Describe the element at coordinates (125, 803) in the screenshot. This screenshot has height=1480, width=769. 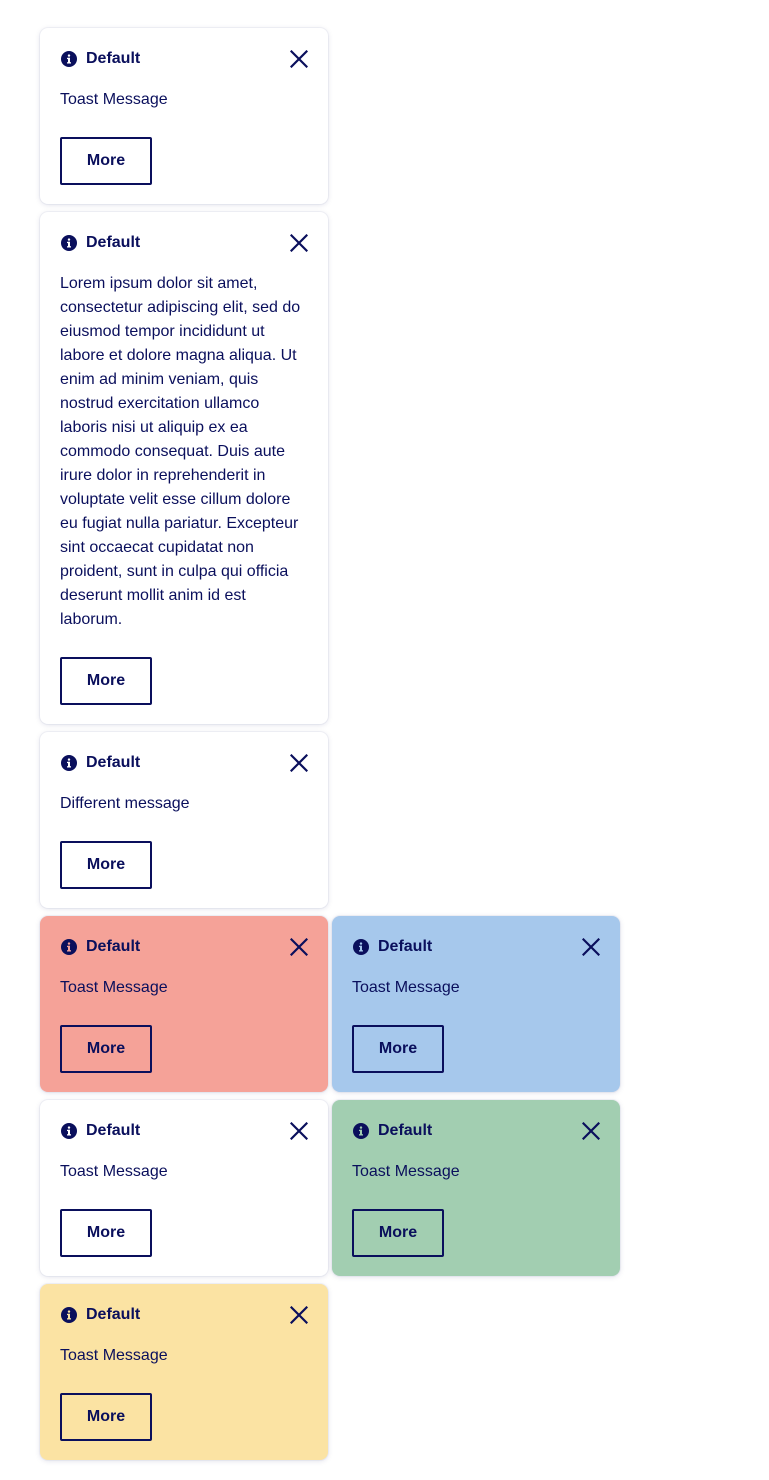
I see `toast-message: Different message` at that location.